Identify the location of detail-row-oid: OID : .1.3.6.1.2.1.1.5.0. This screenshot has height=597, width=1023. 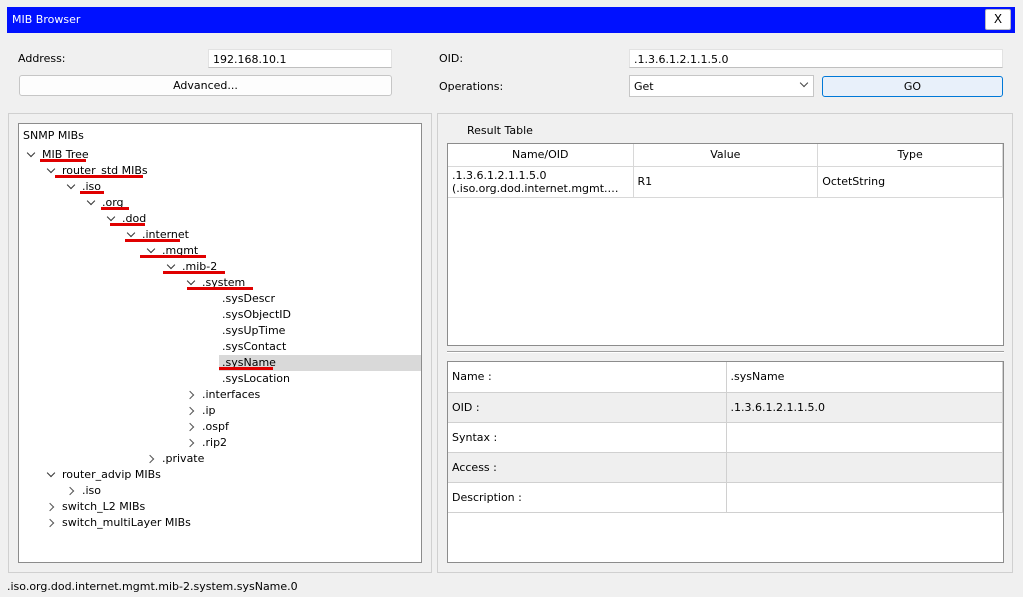
(725, 407).